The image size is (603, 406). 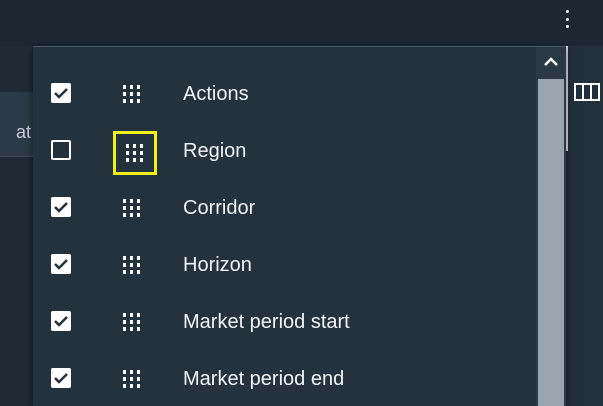 What do you see at coordinates (283, 150) in the screenshot?
I see `column-list-item: Region` at bounding box center [283, 150].